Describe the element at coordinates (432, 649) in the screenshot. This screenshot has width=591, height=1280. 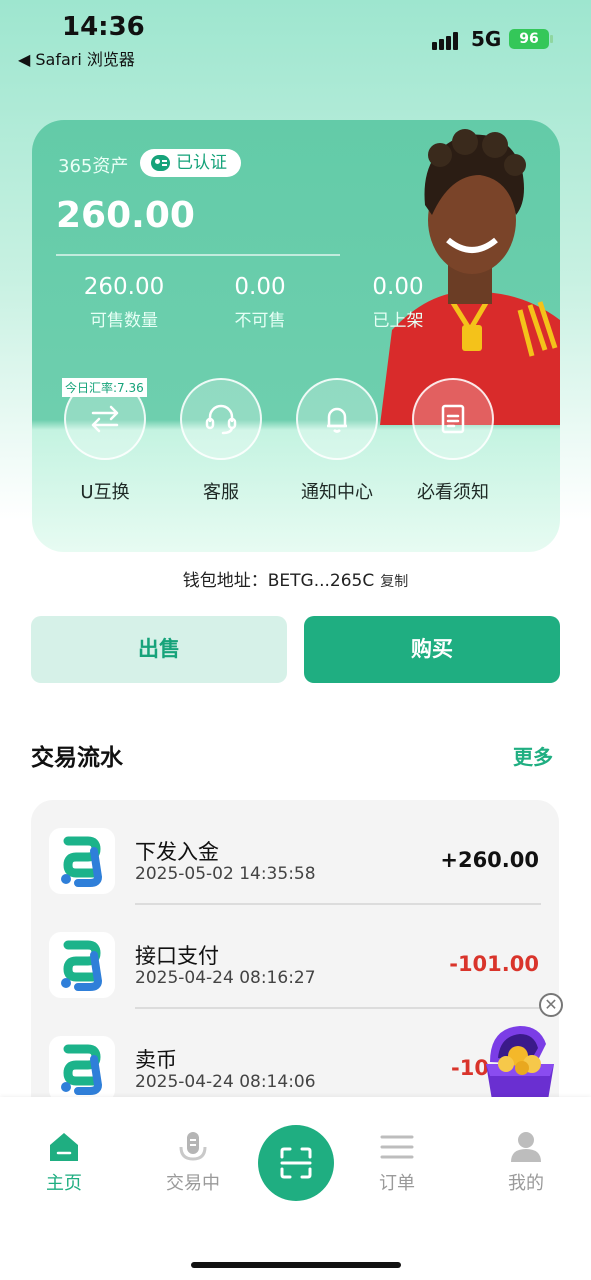
I see `buy-button: 购买` at that location.